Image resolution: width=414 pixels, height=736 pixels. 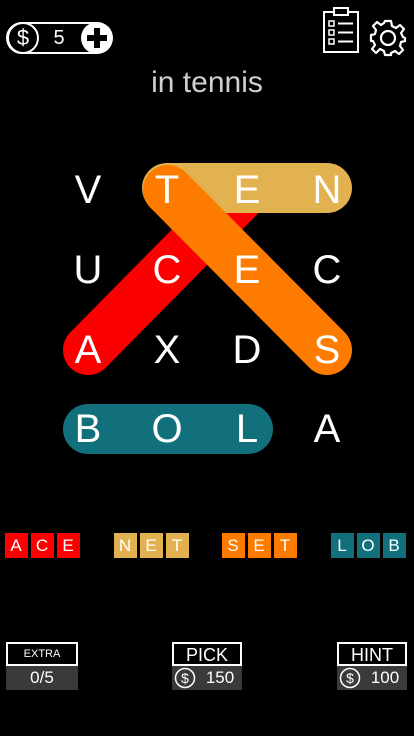 What do you see at coordinates (125, 545) in the screenshot?
I see `word-tile: N` at bounding box center [125, 545].